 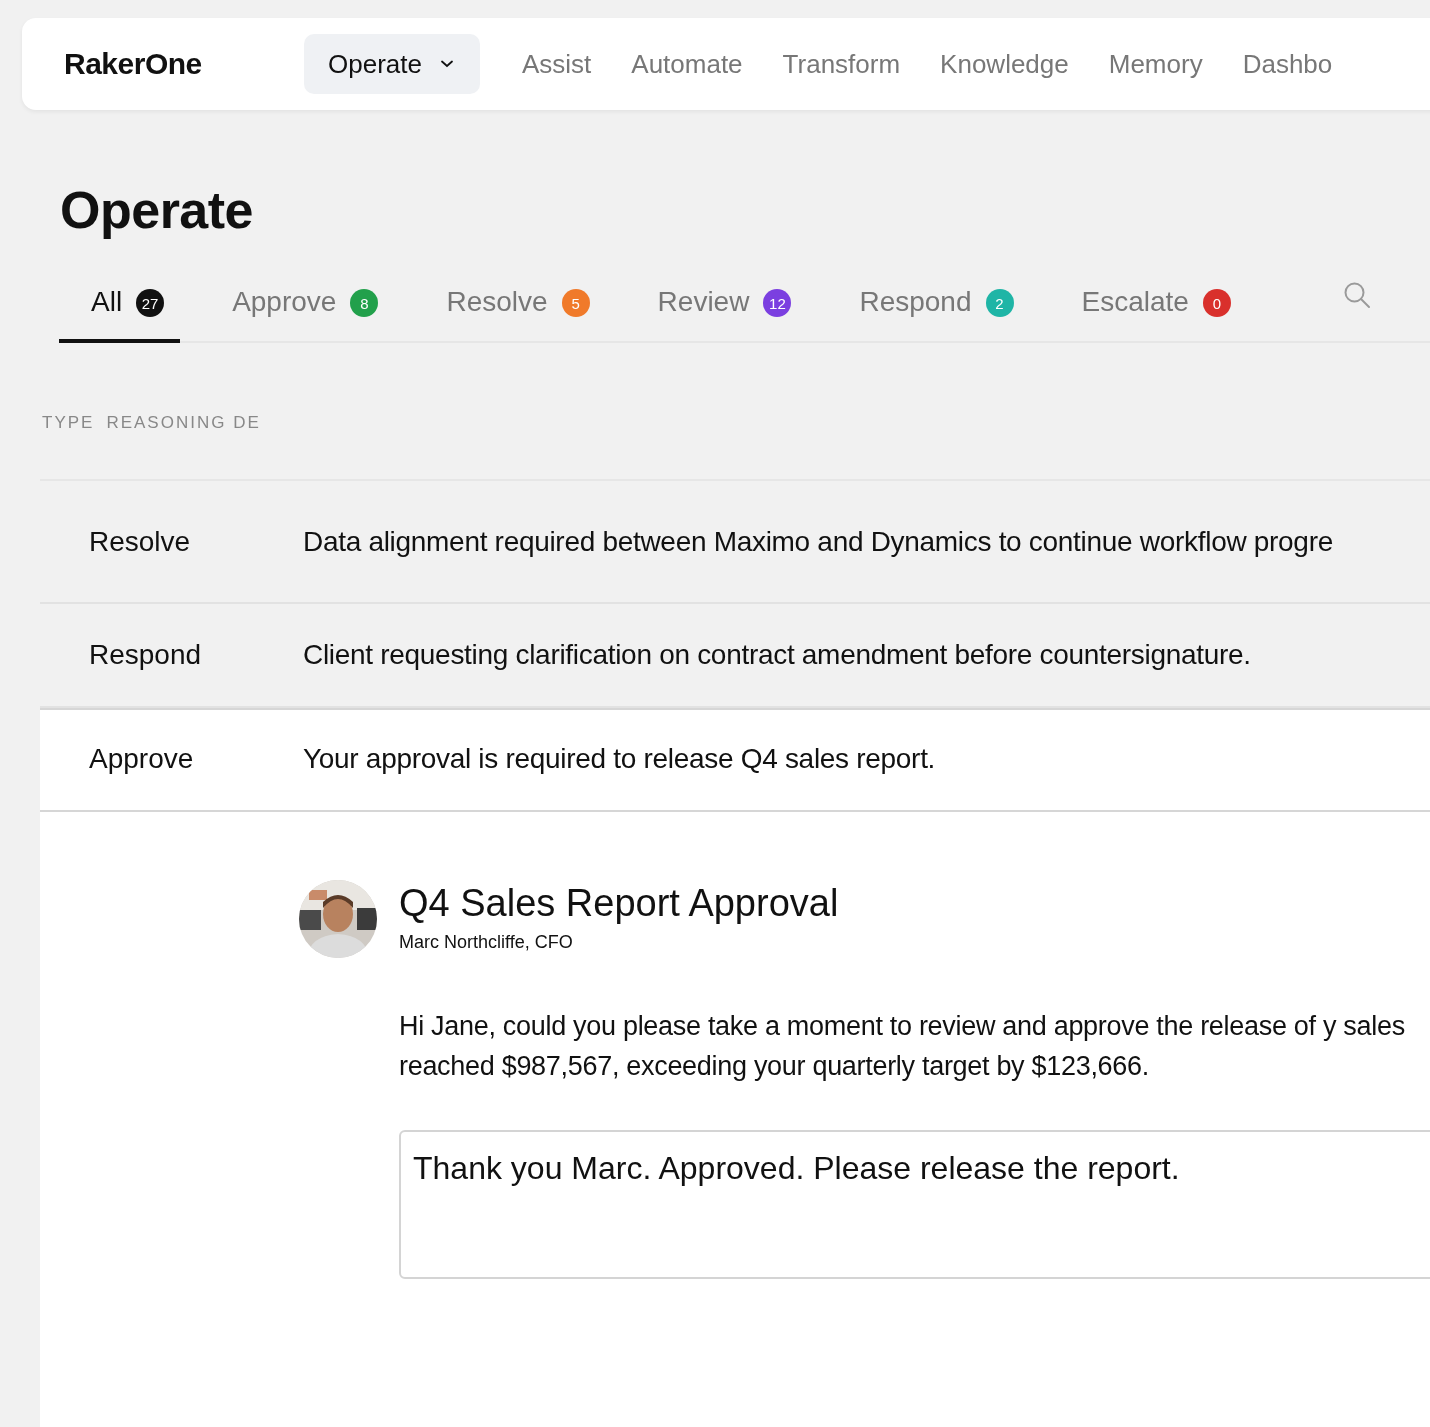 I want to click on count-badge: 12, so click(x=777, y=303).